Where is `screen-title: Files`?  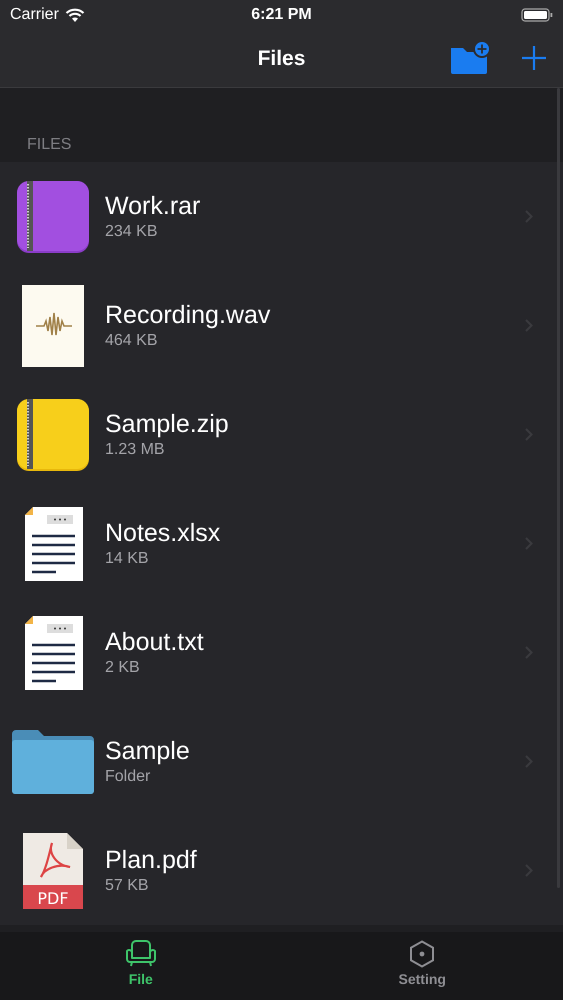
screen-title: Files is located at coordinates (282, 58).